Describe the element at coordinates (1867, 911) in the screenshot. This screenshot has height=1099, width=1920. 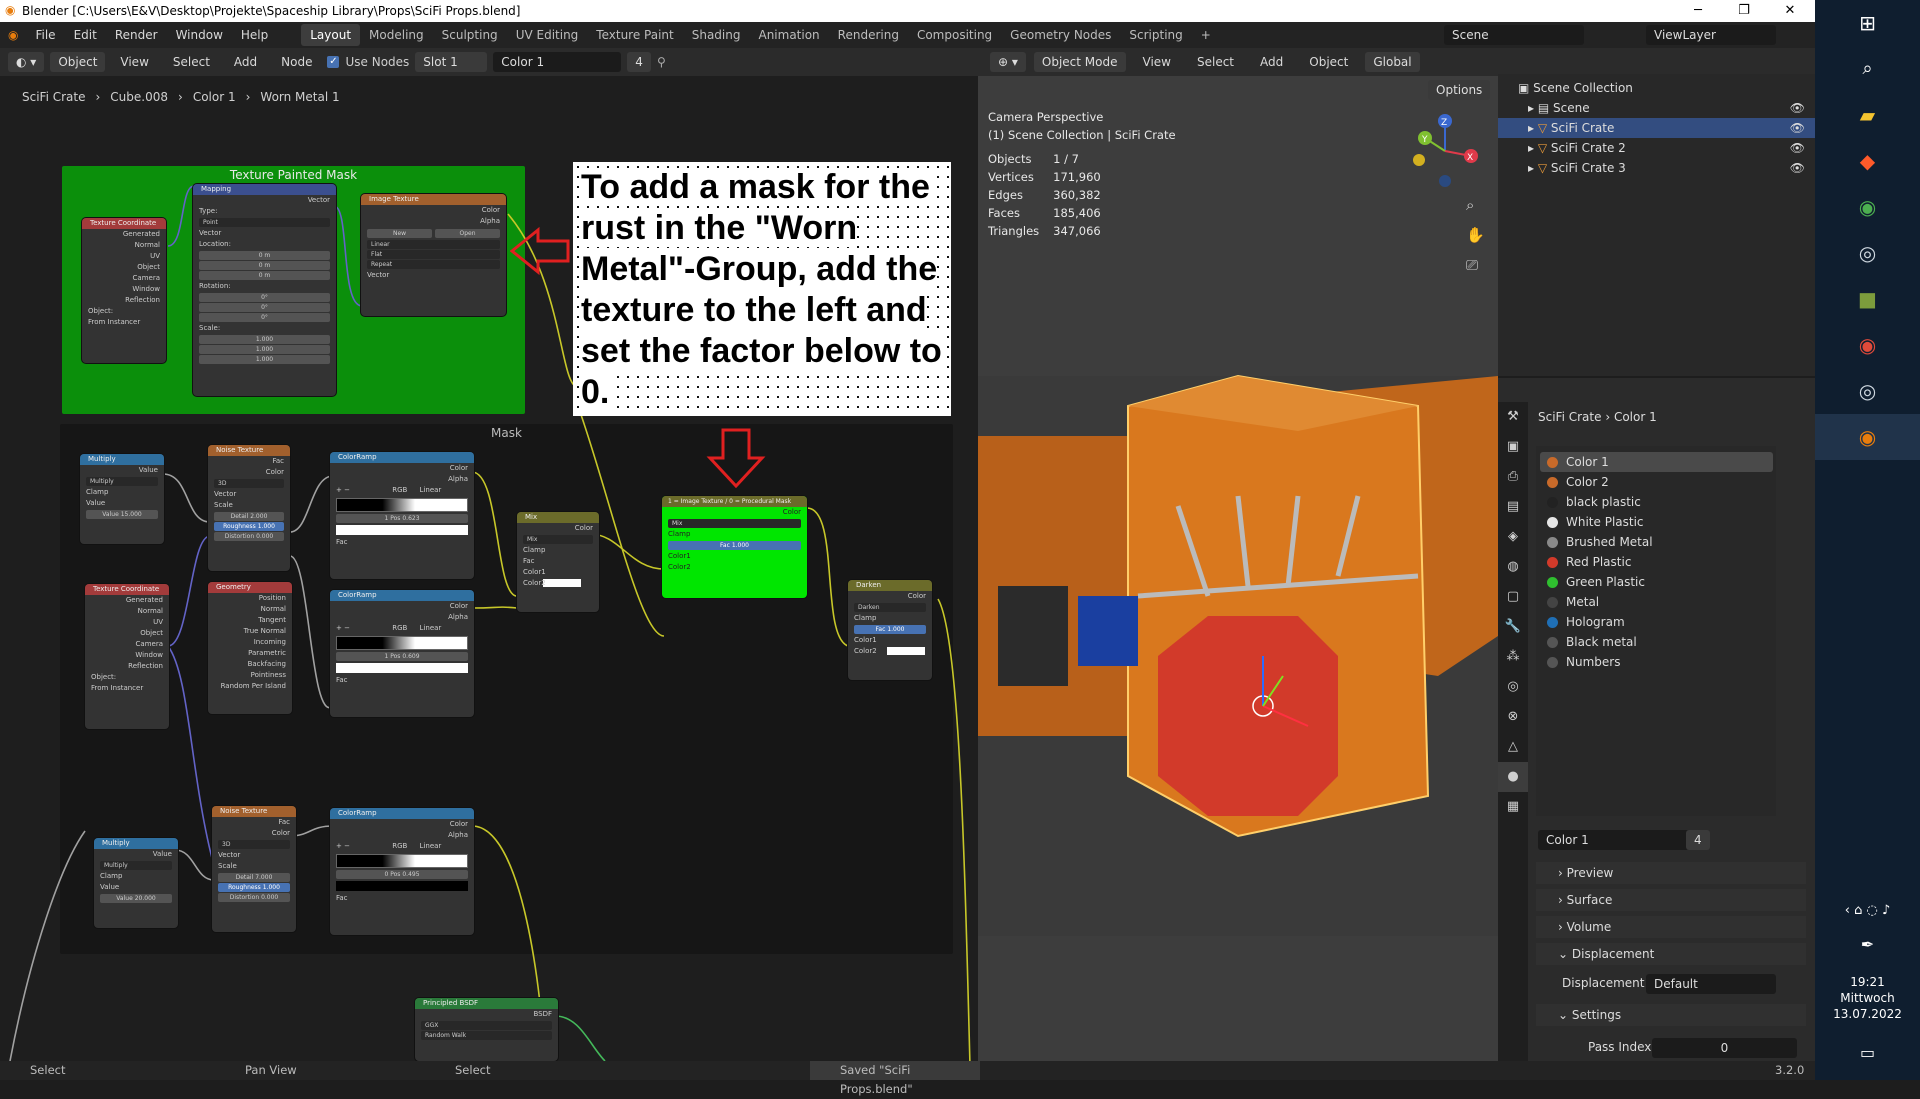
I see `tray-icons: ‹ ⌂ ◌ ♪` at that location.